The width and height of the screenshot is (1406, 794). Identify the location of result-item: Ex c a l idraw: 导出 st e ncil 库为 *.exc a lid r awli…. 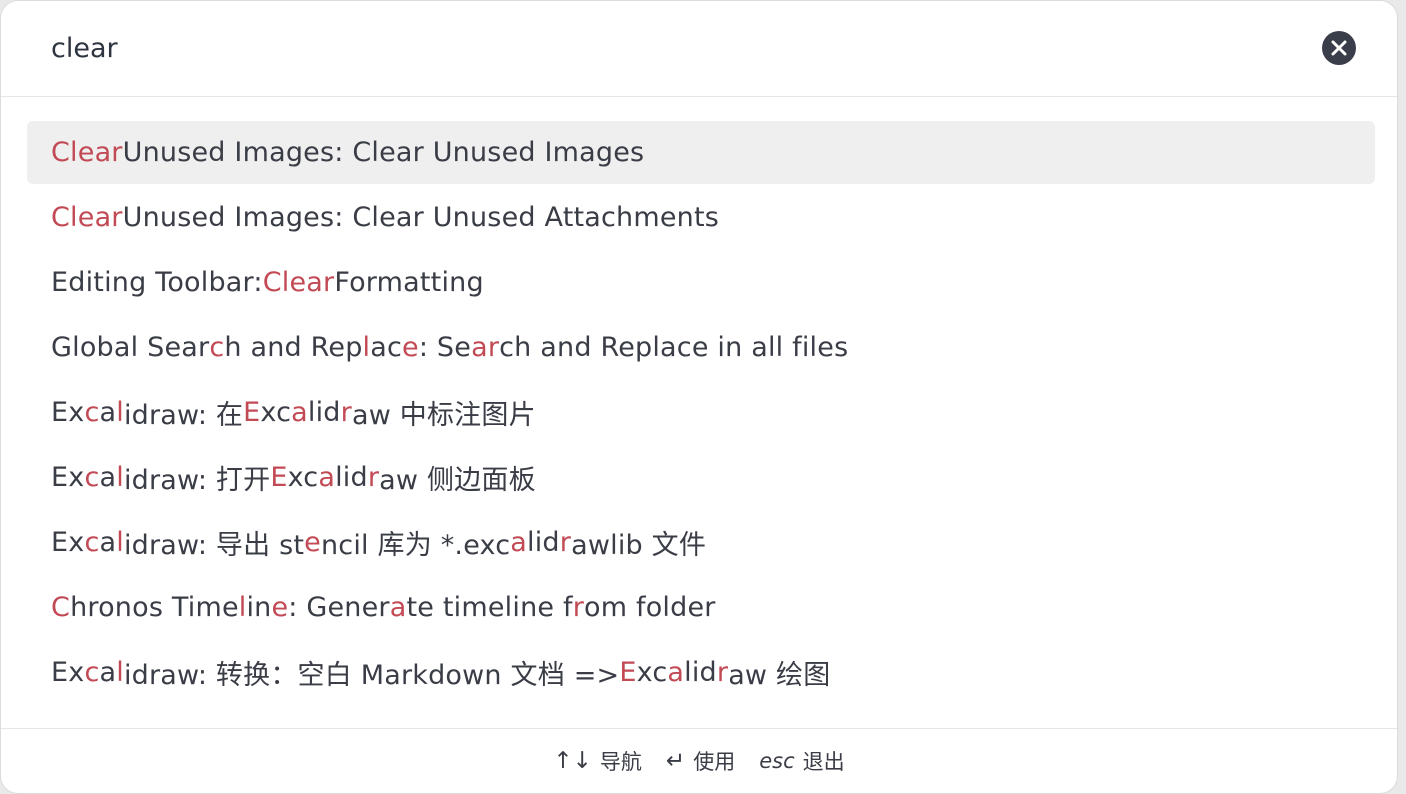
(701, 542).